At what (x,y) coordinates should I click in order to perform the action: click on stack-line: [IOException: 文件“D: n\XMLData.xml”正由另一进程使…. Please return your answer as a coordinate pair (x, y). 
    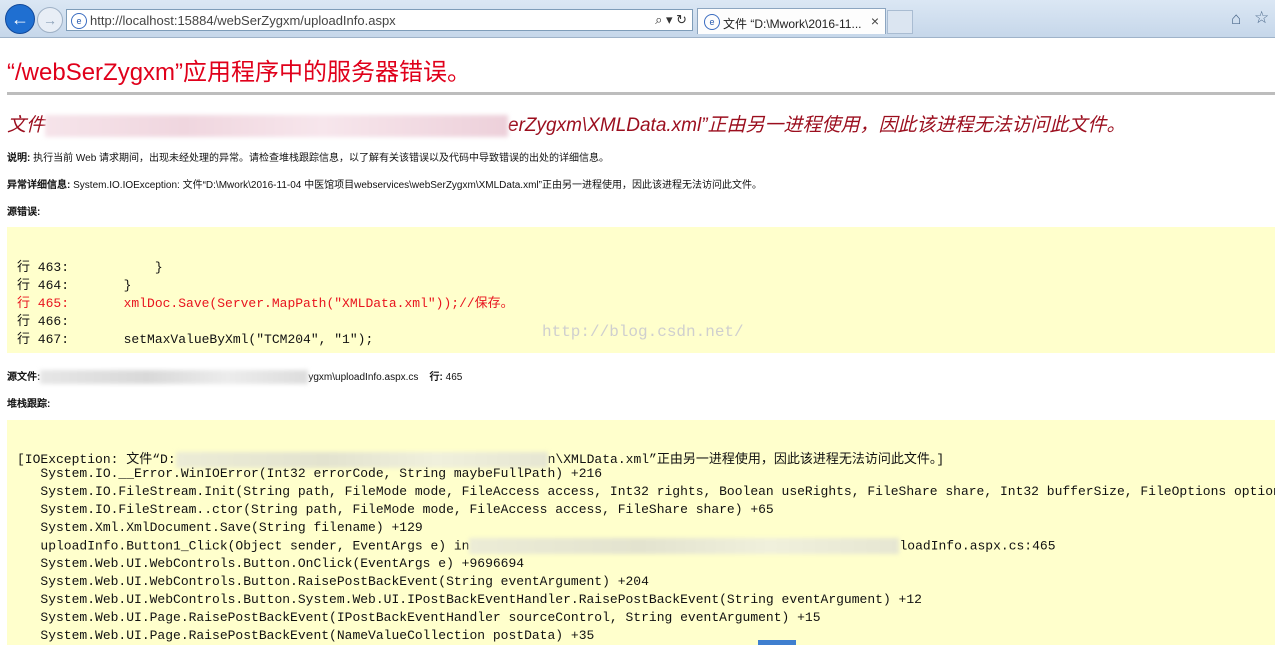
    Looking at the image, I should click on (480, 458).